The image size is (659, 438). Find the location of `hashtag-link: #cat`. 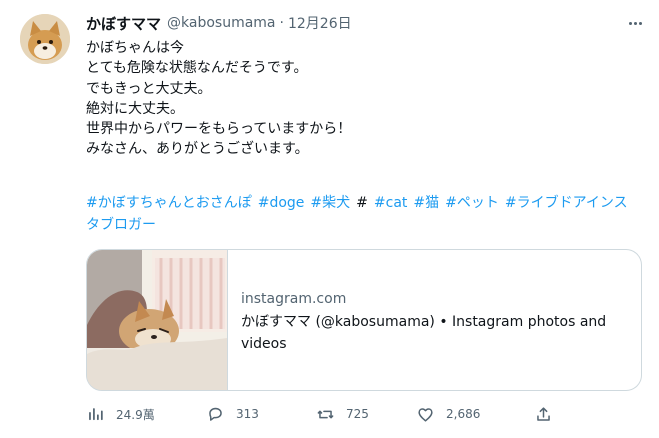

hashtag-link: #cat is located at coordinates (391, 203).